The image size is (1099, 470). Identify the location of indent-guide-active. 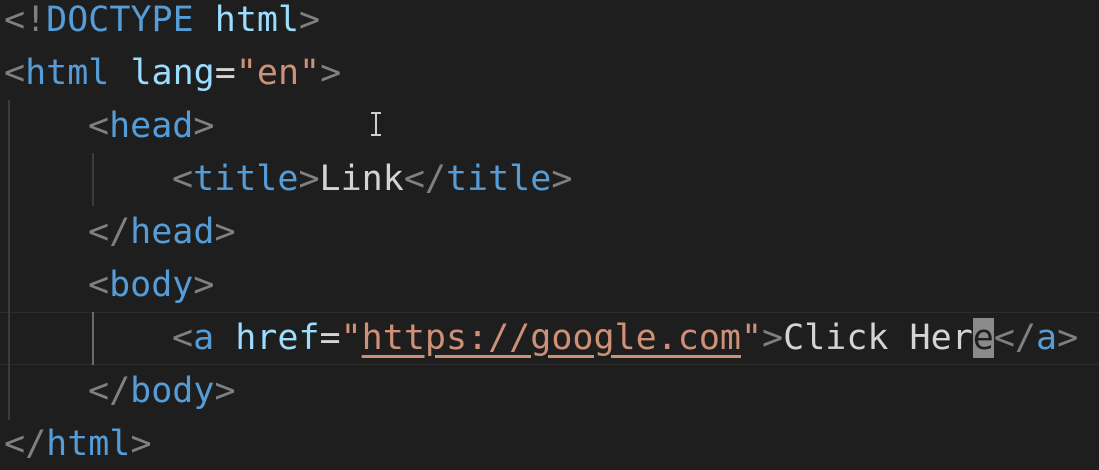
(93, 338).